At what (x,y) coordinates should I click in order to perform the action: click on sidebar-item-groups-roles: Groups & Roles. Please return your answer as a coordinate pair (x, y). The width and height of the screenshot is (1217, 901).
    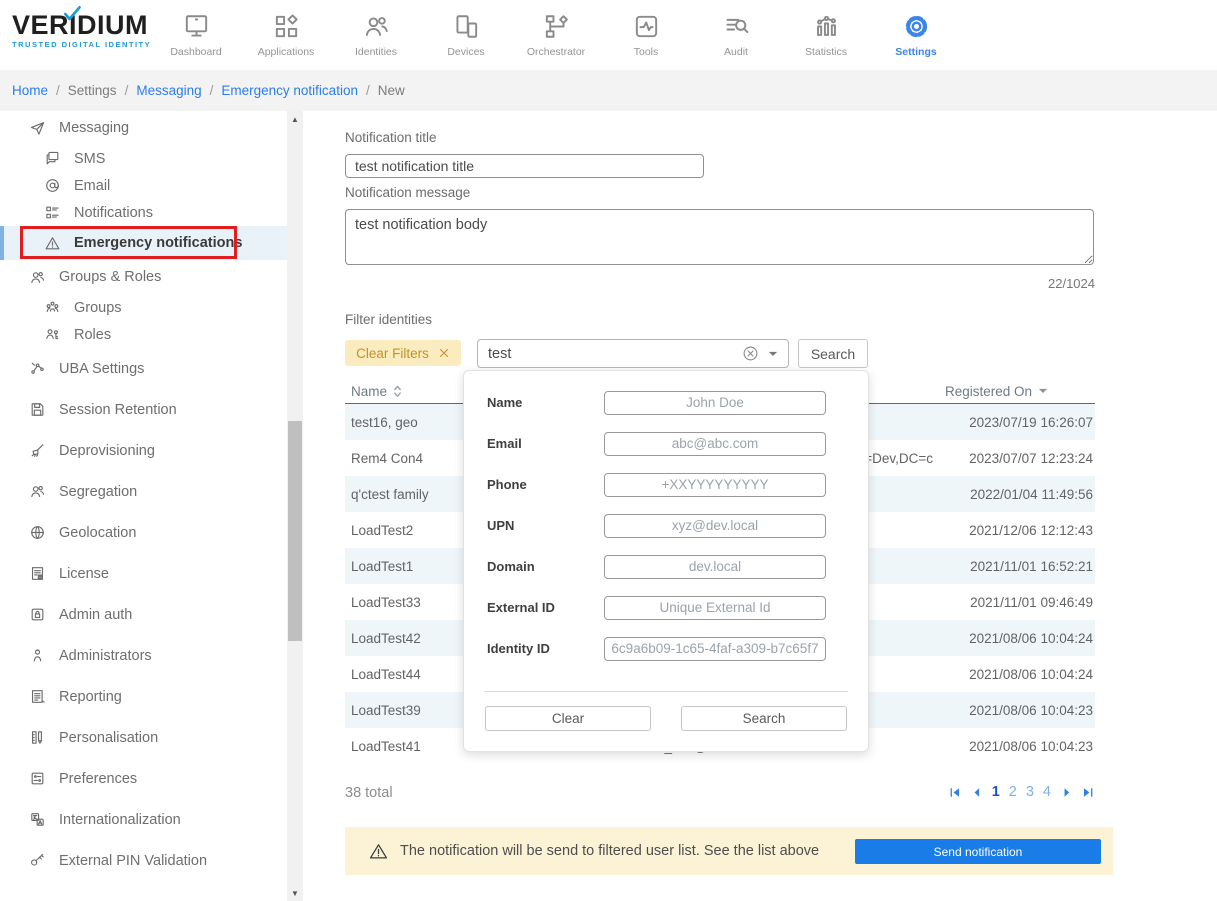
    Looking at the image, I should click on (143, 277).